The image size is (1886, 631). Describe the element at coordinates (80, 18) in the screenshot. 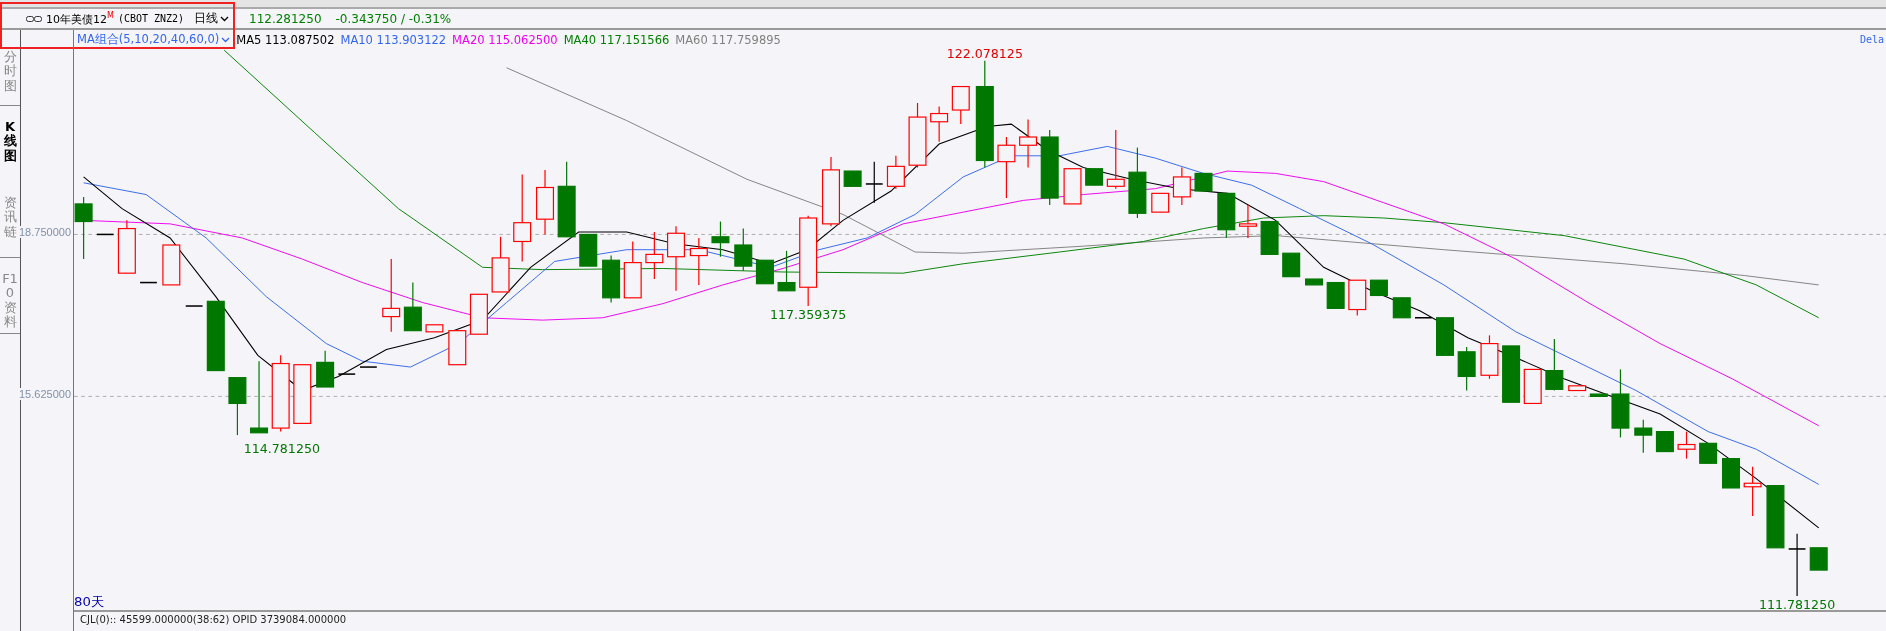

I see `instrument-name: 10年美债12$^{M}$` at that location.